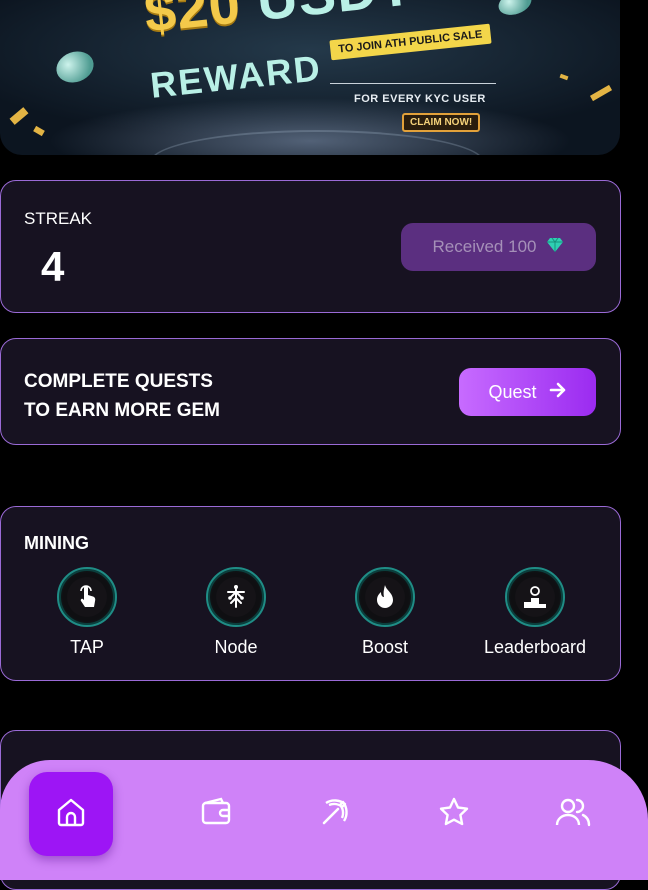  Describe the element at coordinates (310, 391) in the screenshot. I see `quests-card: COMPLETE QUESTS TO EARN MORE GEM Quest` at that location.